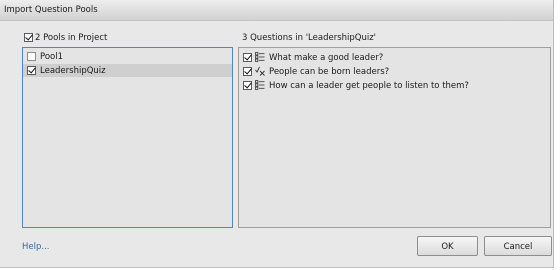 This screenshot has width=560, height=270. I want to click on window-title: Import Question Pools, so click(51, 10).